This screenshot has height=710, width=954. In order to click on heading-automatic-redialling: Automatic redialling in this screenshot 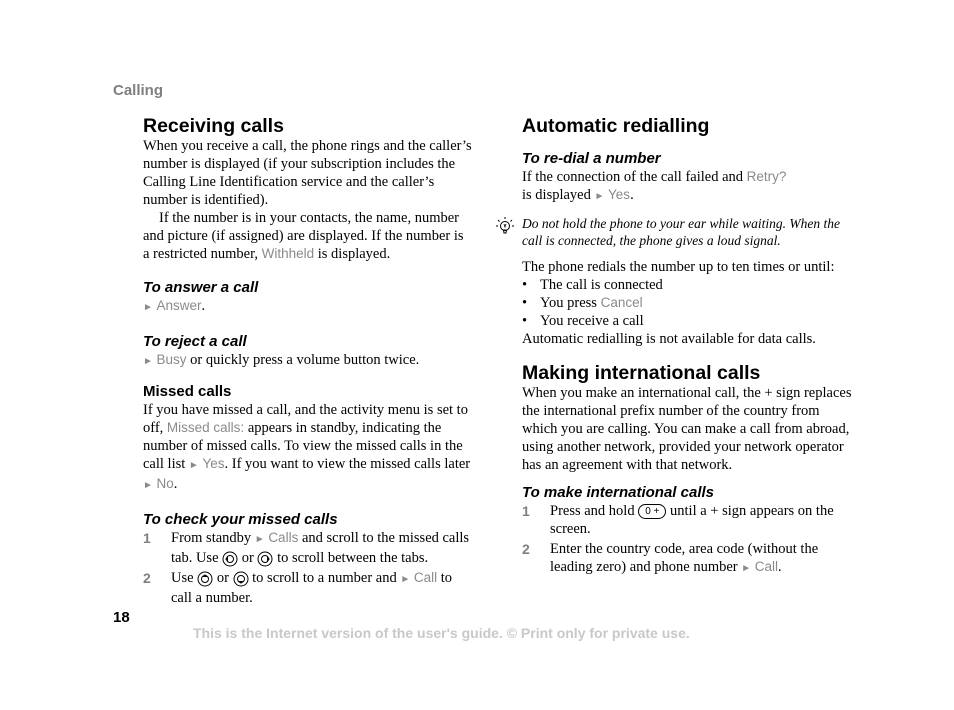, I will do `click(616, 126)`.